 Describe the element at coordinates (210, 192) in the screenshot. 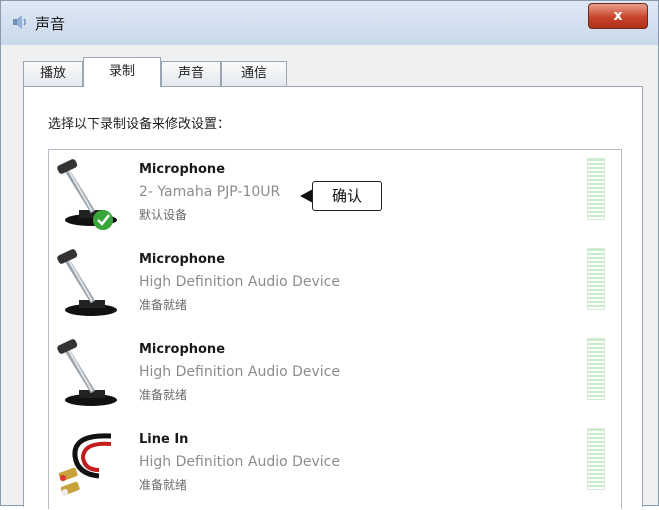

I see `device-description: 2- Yamaha PJP-10UR` at that location.